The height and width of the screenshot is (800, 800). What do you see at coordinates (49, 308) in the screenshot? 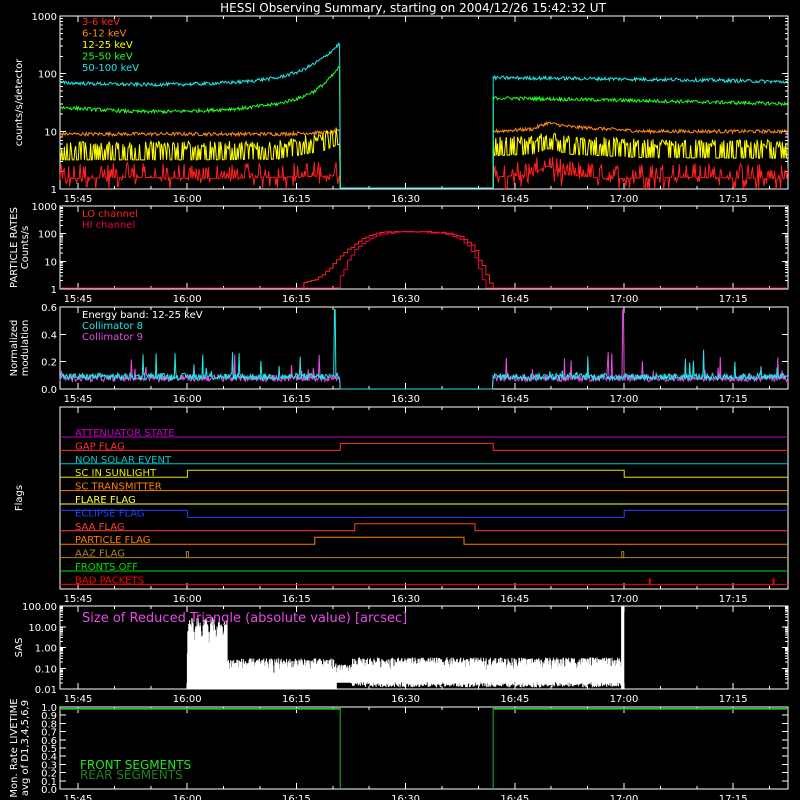
I see `modulation-ytick-label-3: 0.6` at bounding box center [49, 308].